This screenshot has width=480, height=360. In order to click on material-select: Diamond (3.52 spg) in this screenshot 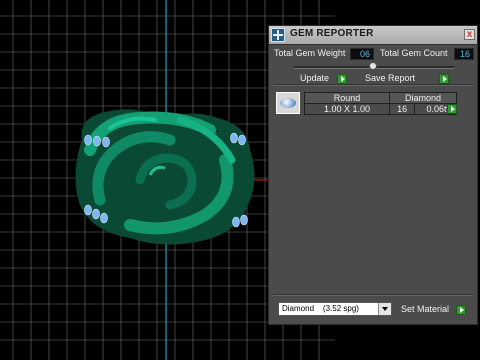, I will do `click(335, 309)`.